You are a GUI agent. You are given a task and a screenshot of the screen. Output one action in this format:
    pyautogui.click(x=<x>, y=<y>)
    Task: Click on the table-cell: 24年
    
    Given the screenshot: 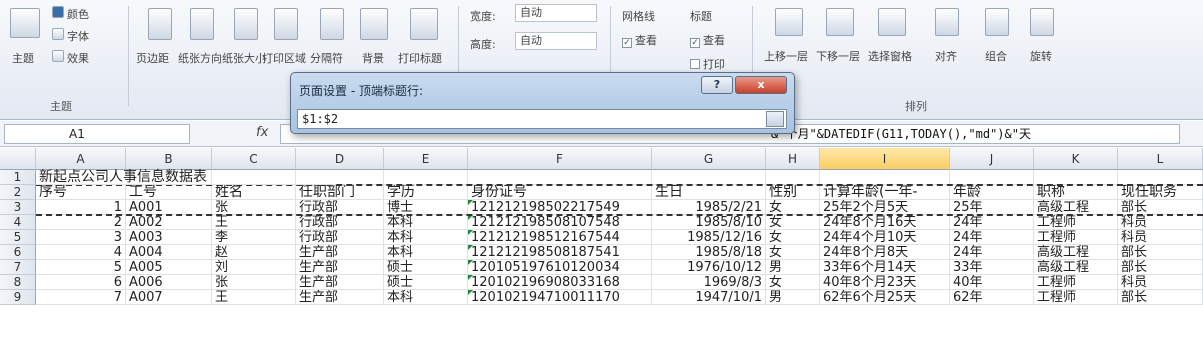 What is the action you would take?
    pyautogui.click(x=992, y=222)
    